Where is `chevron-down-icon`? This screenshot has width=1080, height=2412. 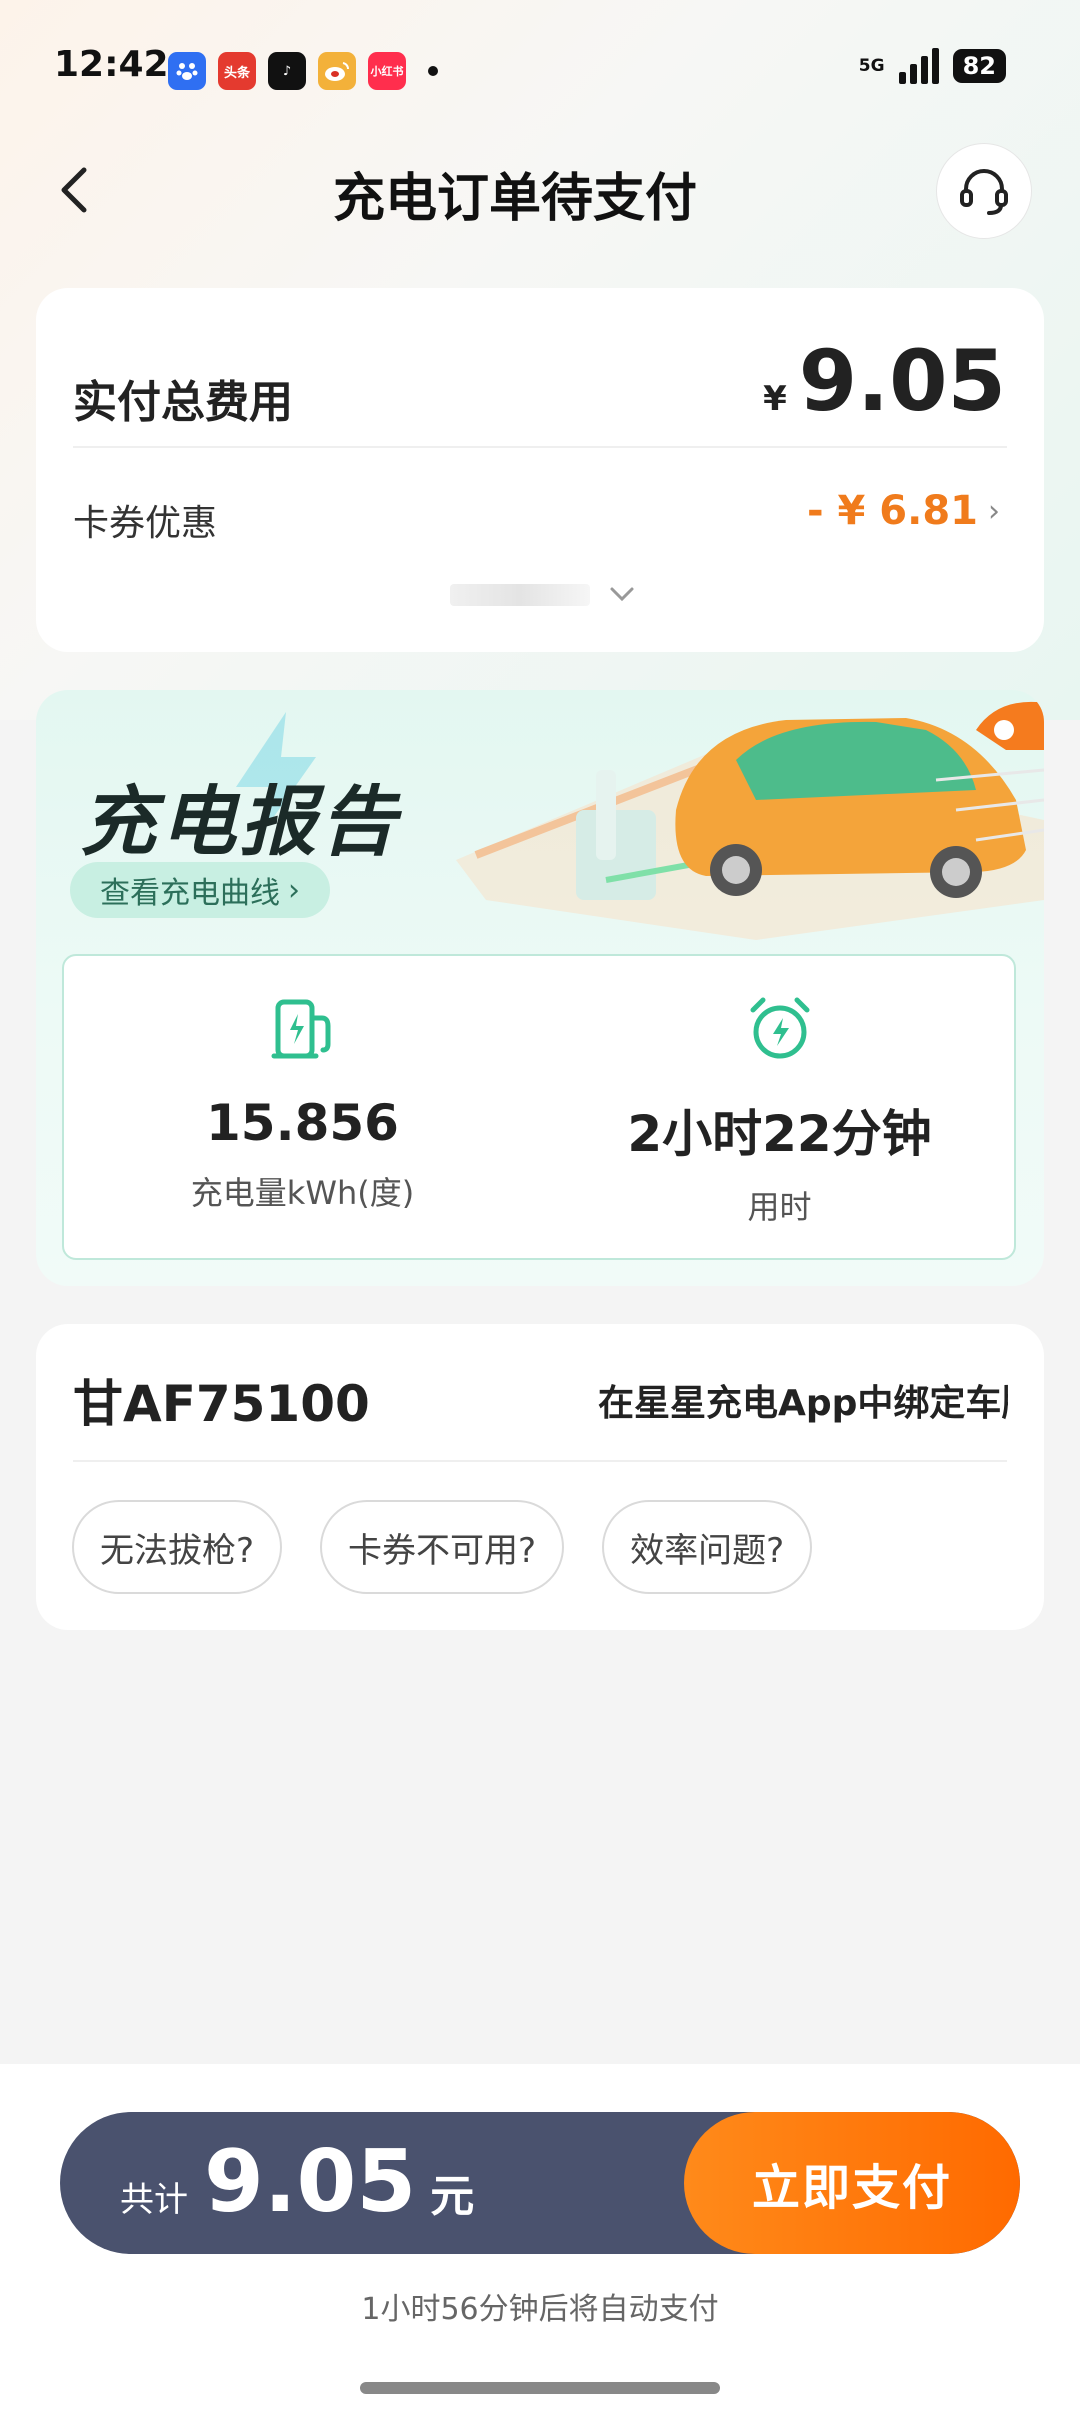 chevron-down-icon is located at coordinates (622, 594).